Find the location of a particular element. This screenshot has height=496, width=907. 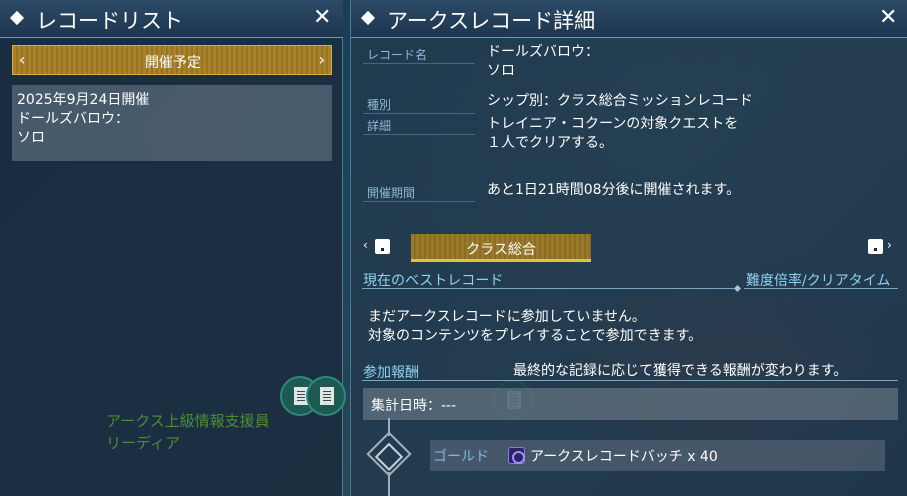

type-label: 種別 is located at coordinates (379, 105).